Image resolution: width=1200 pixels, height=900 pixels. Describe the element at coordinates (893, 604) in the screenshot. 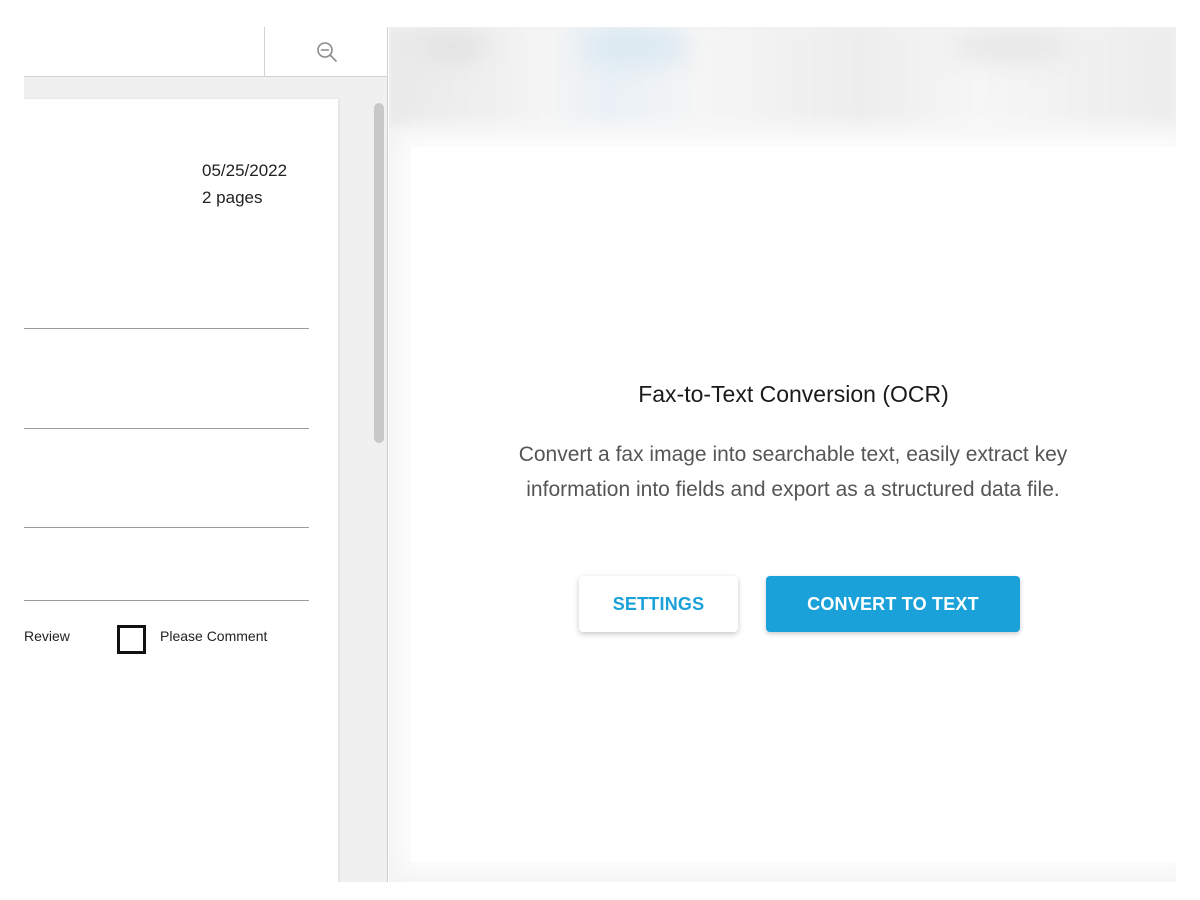

I see `convert-to-text-button: CONVERT TO TEXT` at that location.